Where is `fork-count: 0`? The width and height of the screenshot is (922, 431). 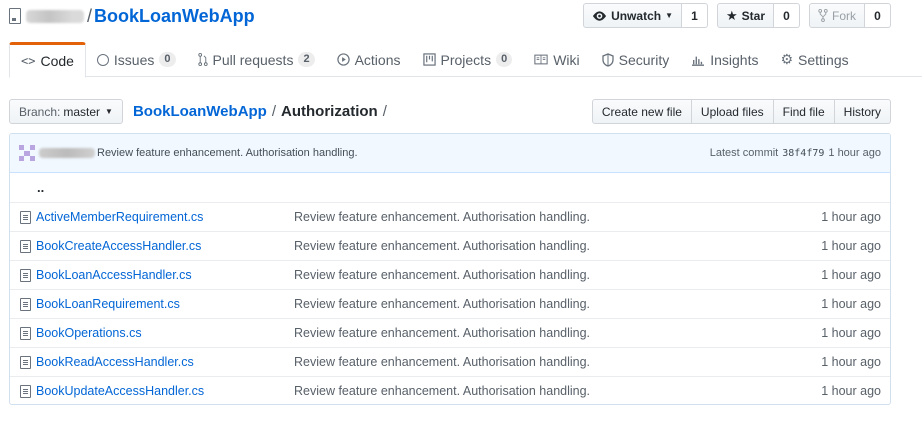
fork-count: 0 is located at coordinates (878, 15).